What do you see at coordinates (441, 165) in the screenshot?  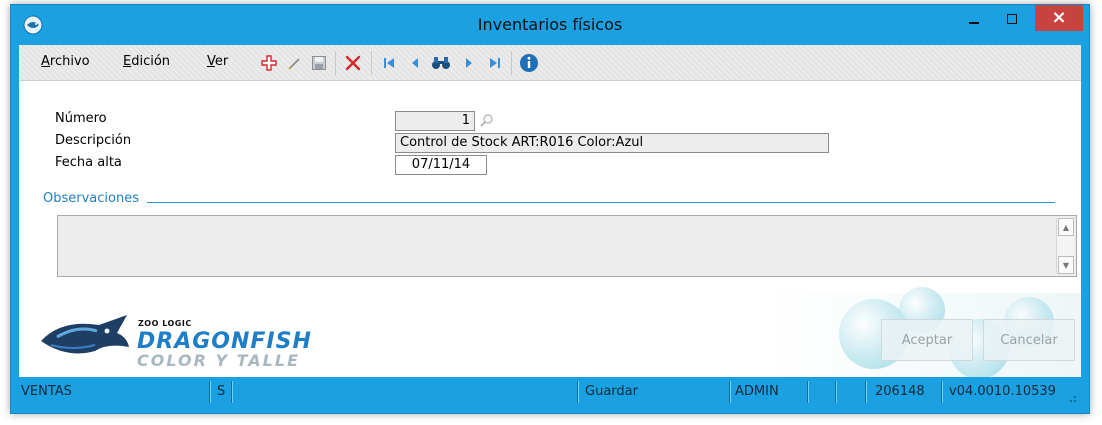 I see `fecha-alta-field: 07/11/14` at bounding box center [441, 165].